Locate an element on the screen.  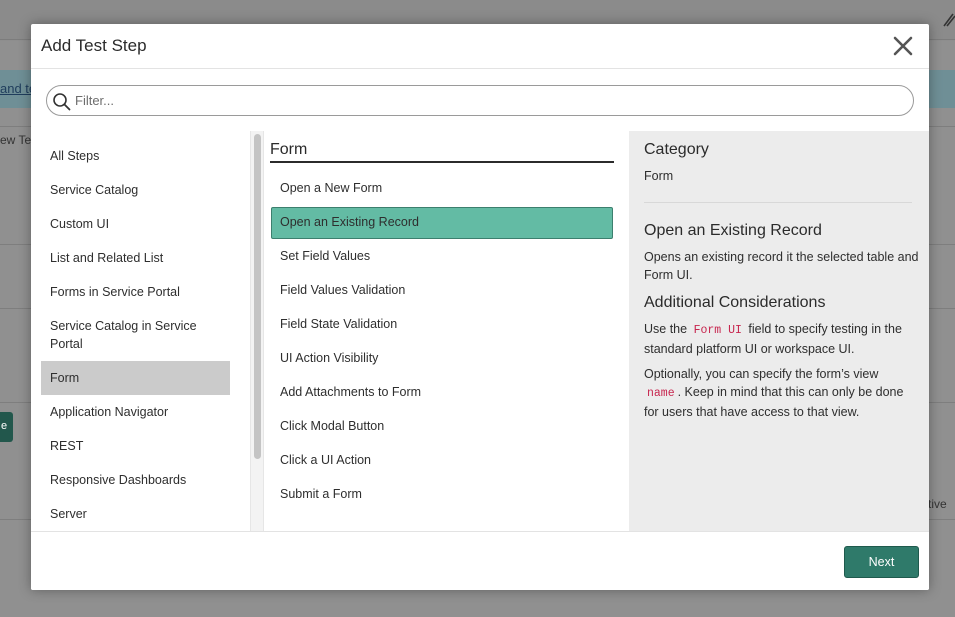
step-item: Set Field Values is located at coordinates (442, 257).